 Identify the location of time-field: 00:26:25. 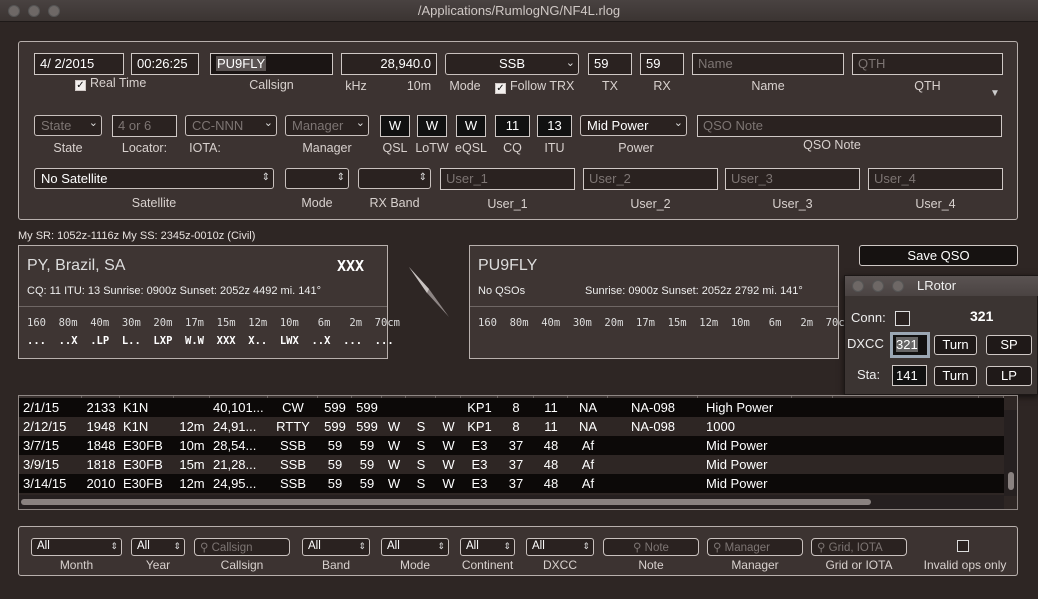
(165, 64).